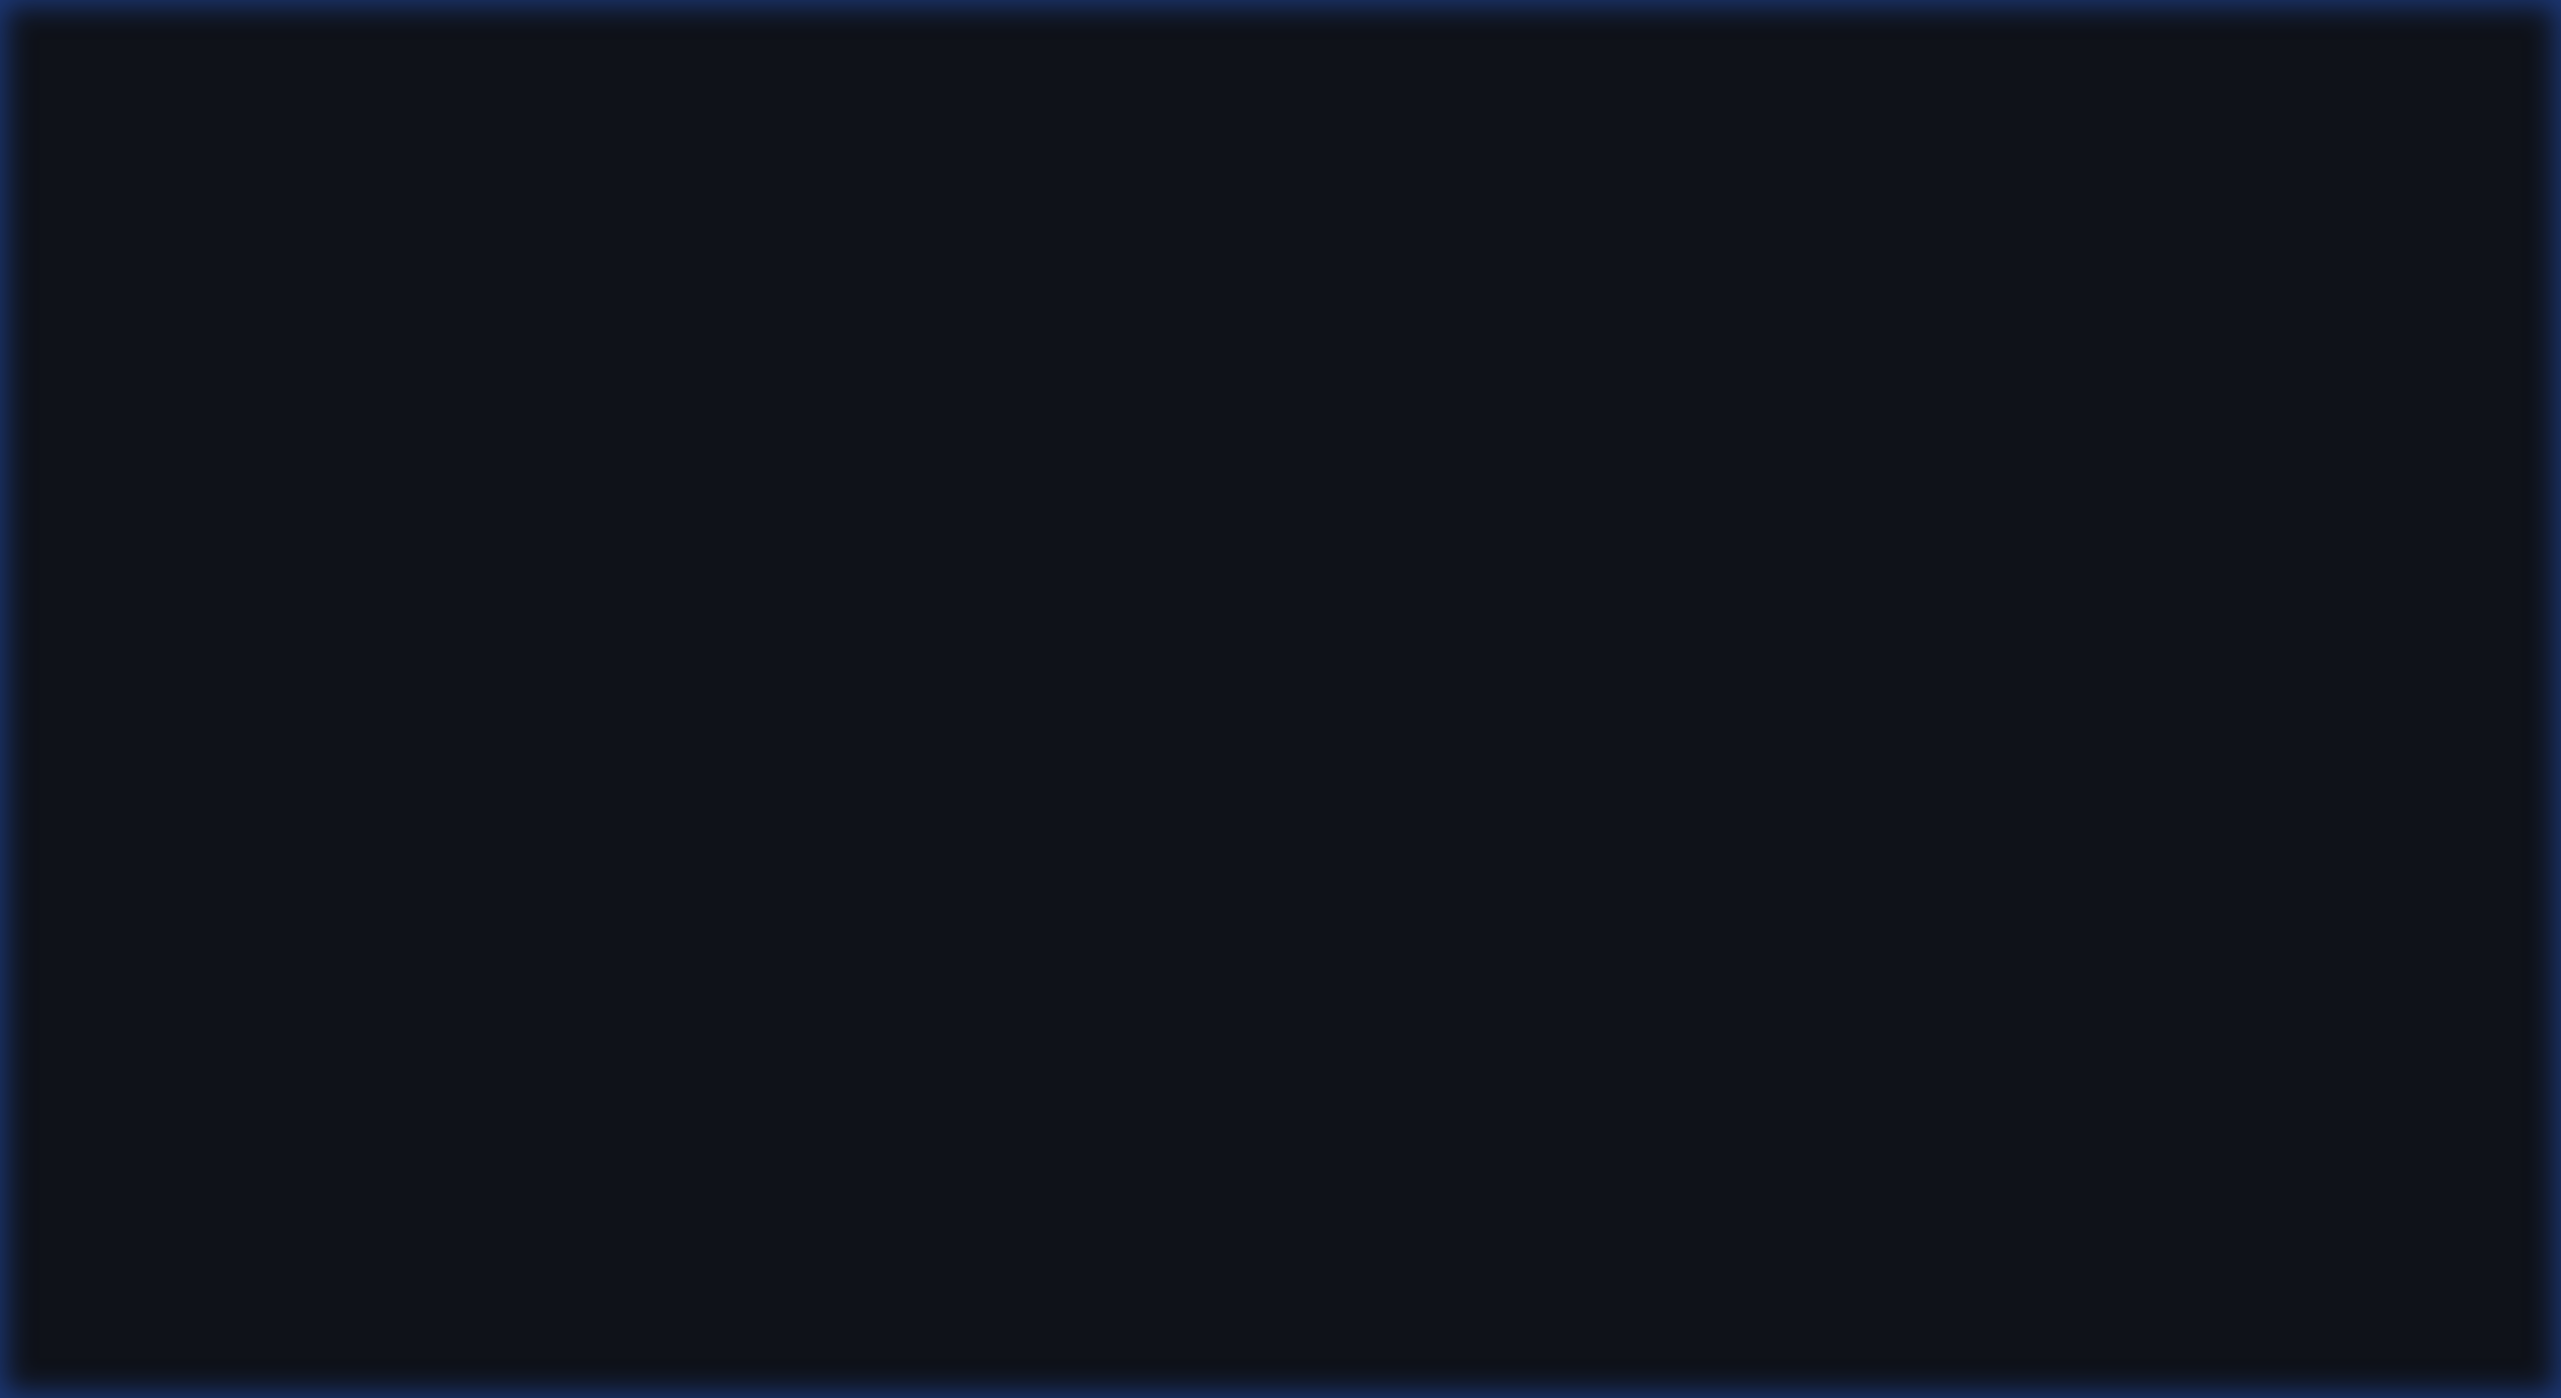 The height and width of the screenshot is (1398, 2561). What do you see at coordinates (1101, 331) in the screenshot?
I see `tab-media-prompts: Media Prompts` at bounding box center [1101, 331].